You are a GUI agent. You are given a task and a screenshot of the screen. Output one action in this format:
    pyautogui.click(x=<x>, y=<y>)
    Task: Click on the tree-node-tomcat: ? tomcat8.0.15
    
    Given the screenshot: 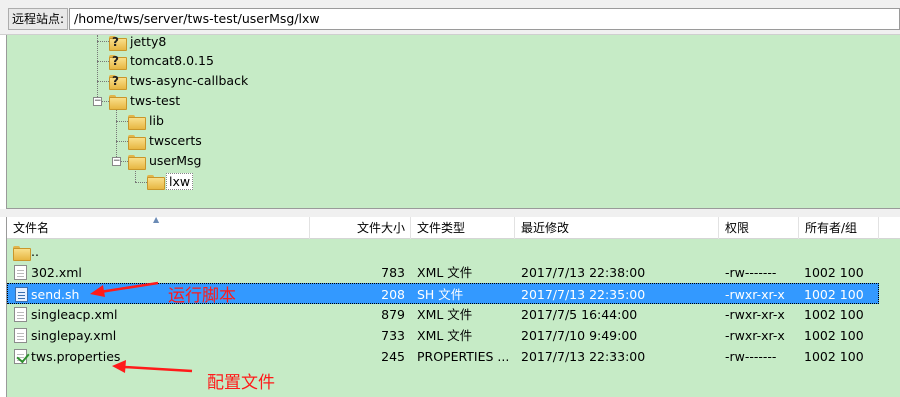 What is the action you would take?
    pyautogui.click(x=162, y=61)
    